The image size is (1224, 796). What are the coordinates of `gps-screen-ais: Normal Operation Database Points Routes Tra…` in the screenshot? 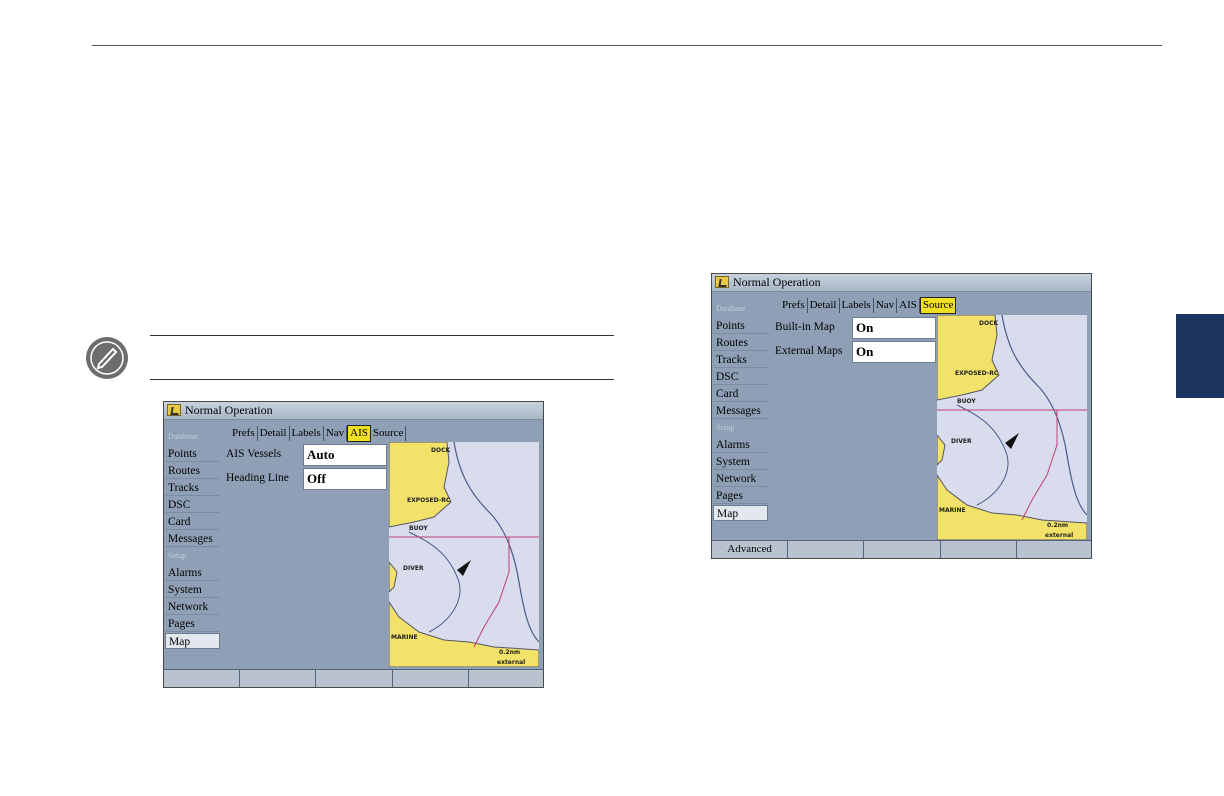 It's located at (353, 544).